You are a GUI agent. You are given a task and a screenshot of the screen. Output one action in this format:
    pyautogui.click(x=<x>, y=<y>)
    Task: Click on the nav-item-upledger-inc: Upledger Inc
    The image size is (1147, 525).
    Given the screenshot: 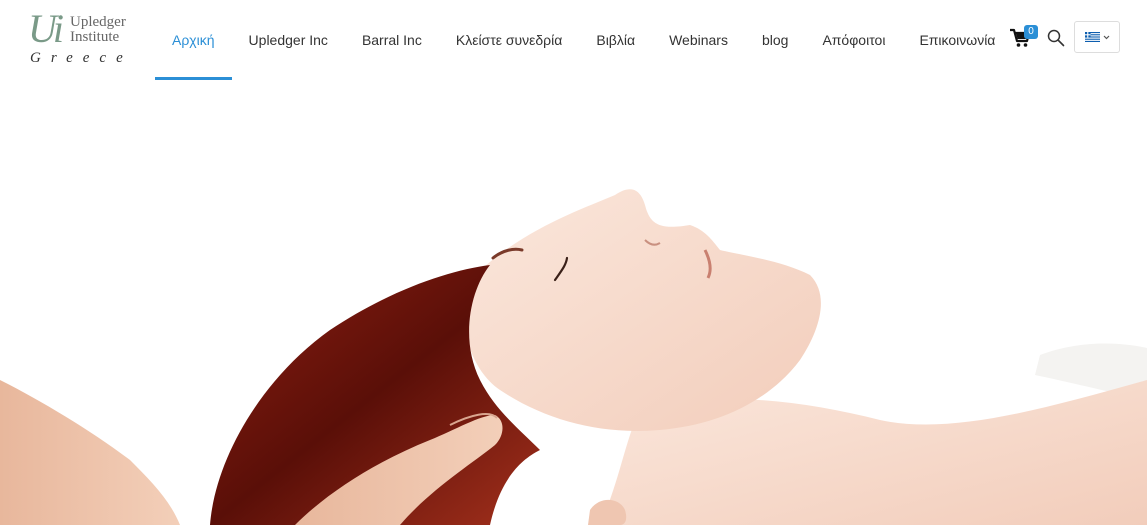 What is the action you would take?
    pyautogui.click(x=288, y=40)
    